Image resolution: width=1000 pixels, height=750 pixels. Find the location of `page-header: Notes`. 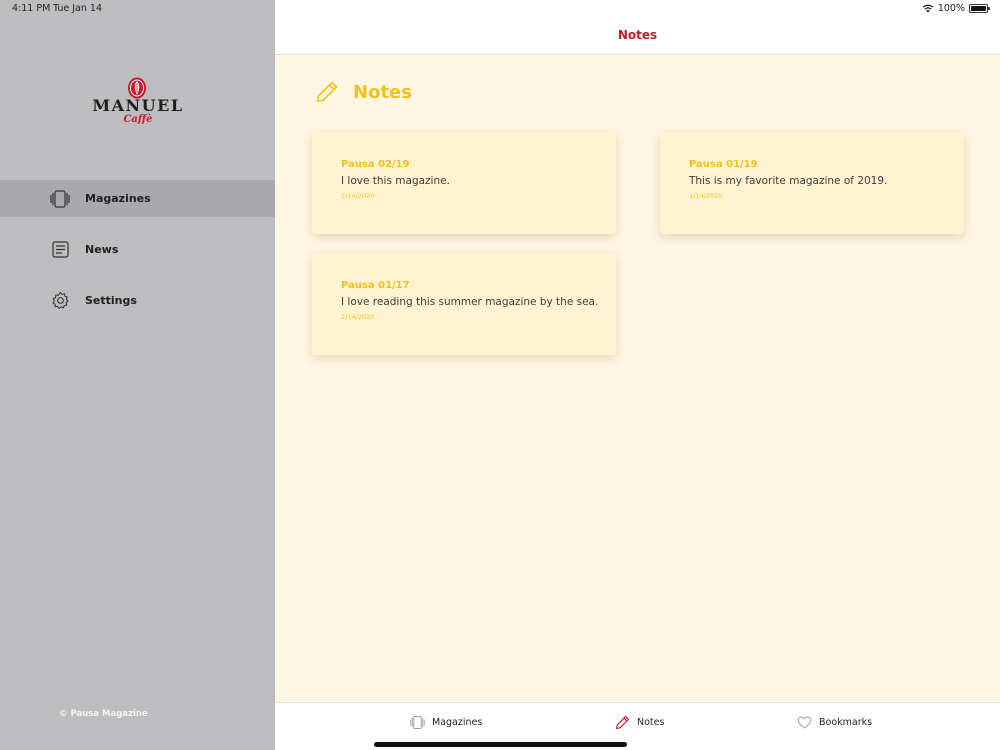

page-header: Notes is located at coordinates (363, 92).